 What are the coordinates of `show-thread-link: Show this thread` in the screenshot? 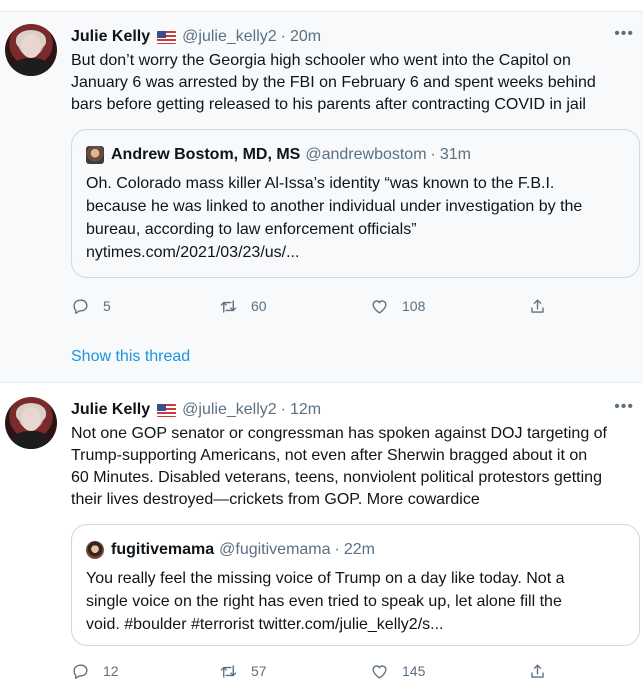 It's located at (130, 357).